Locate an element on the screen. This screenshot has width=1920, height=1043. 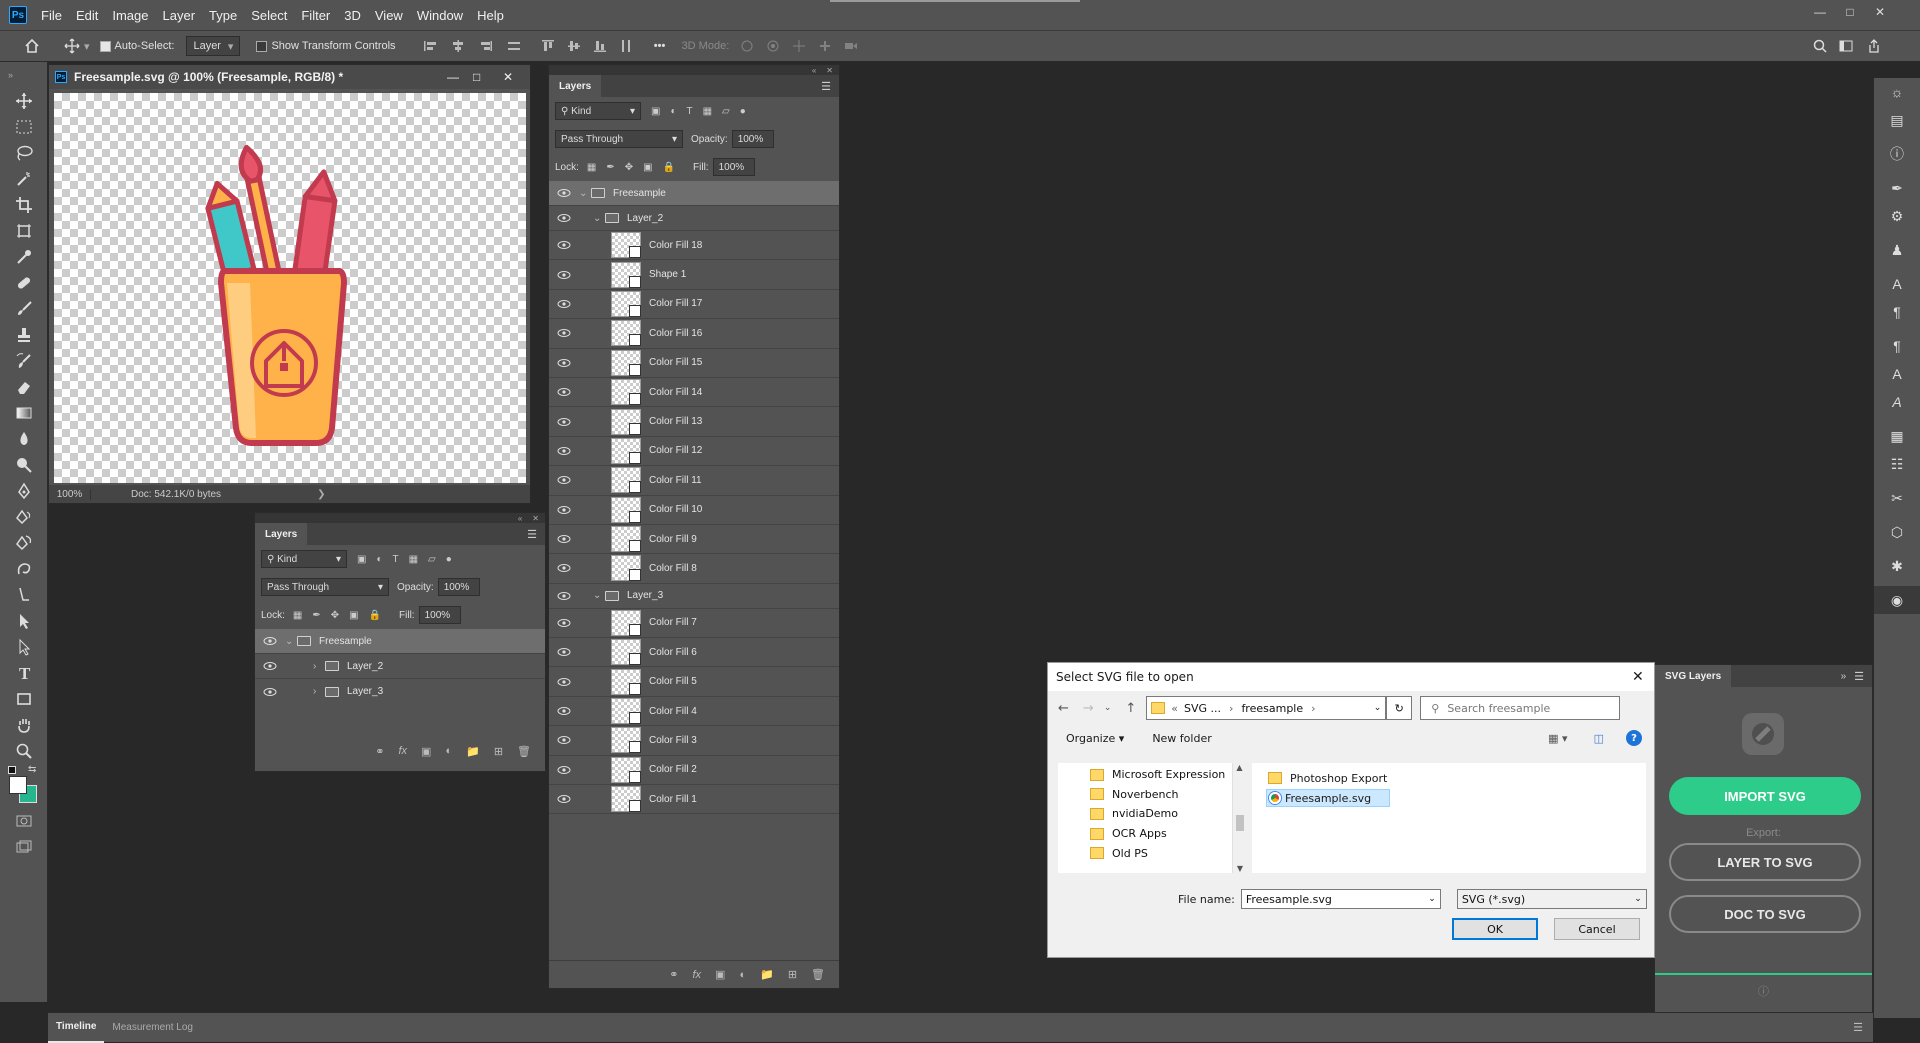
layer-to-svg-button: LAYER TO SVG is located at coordinates (1765, 862).